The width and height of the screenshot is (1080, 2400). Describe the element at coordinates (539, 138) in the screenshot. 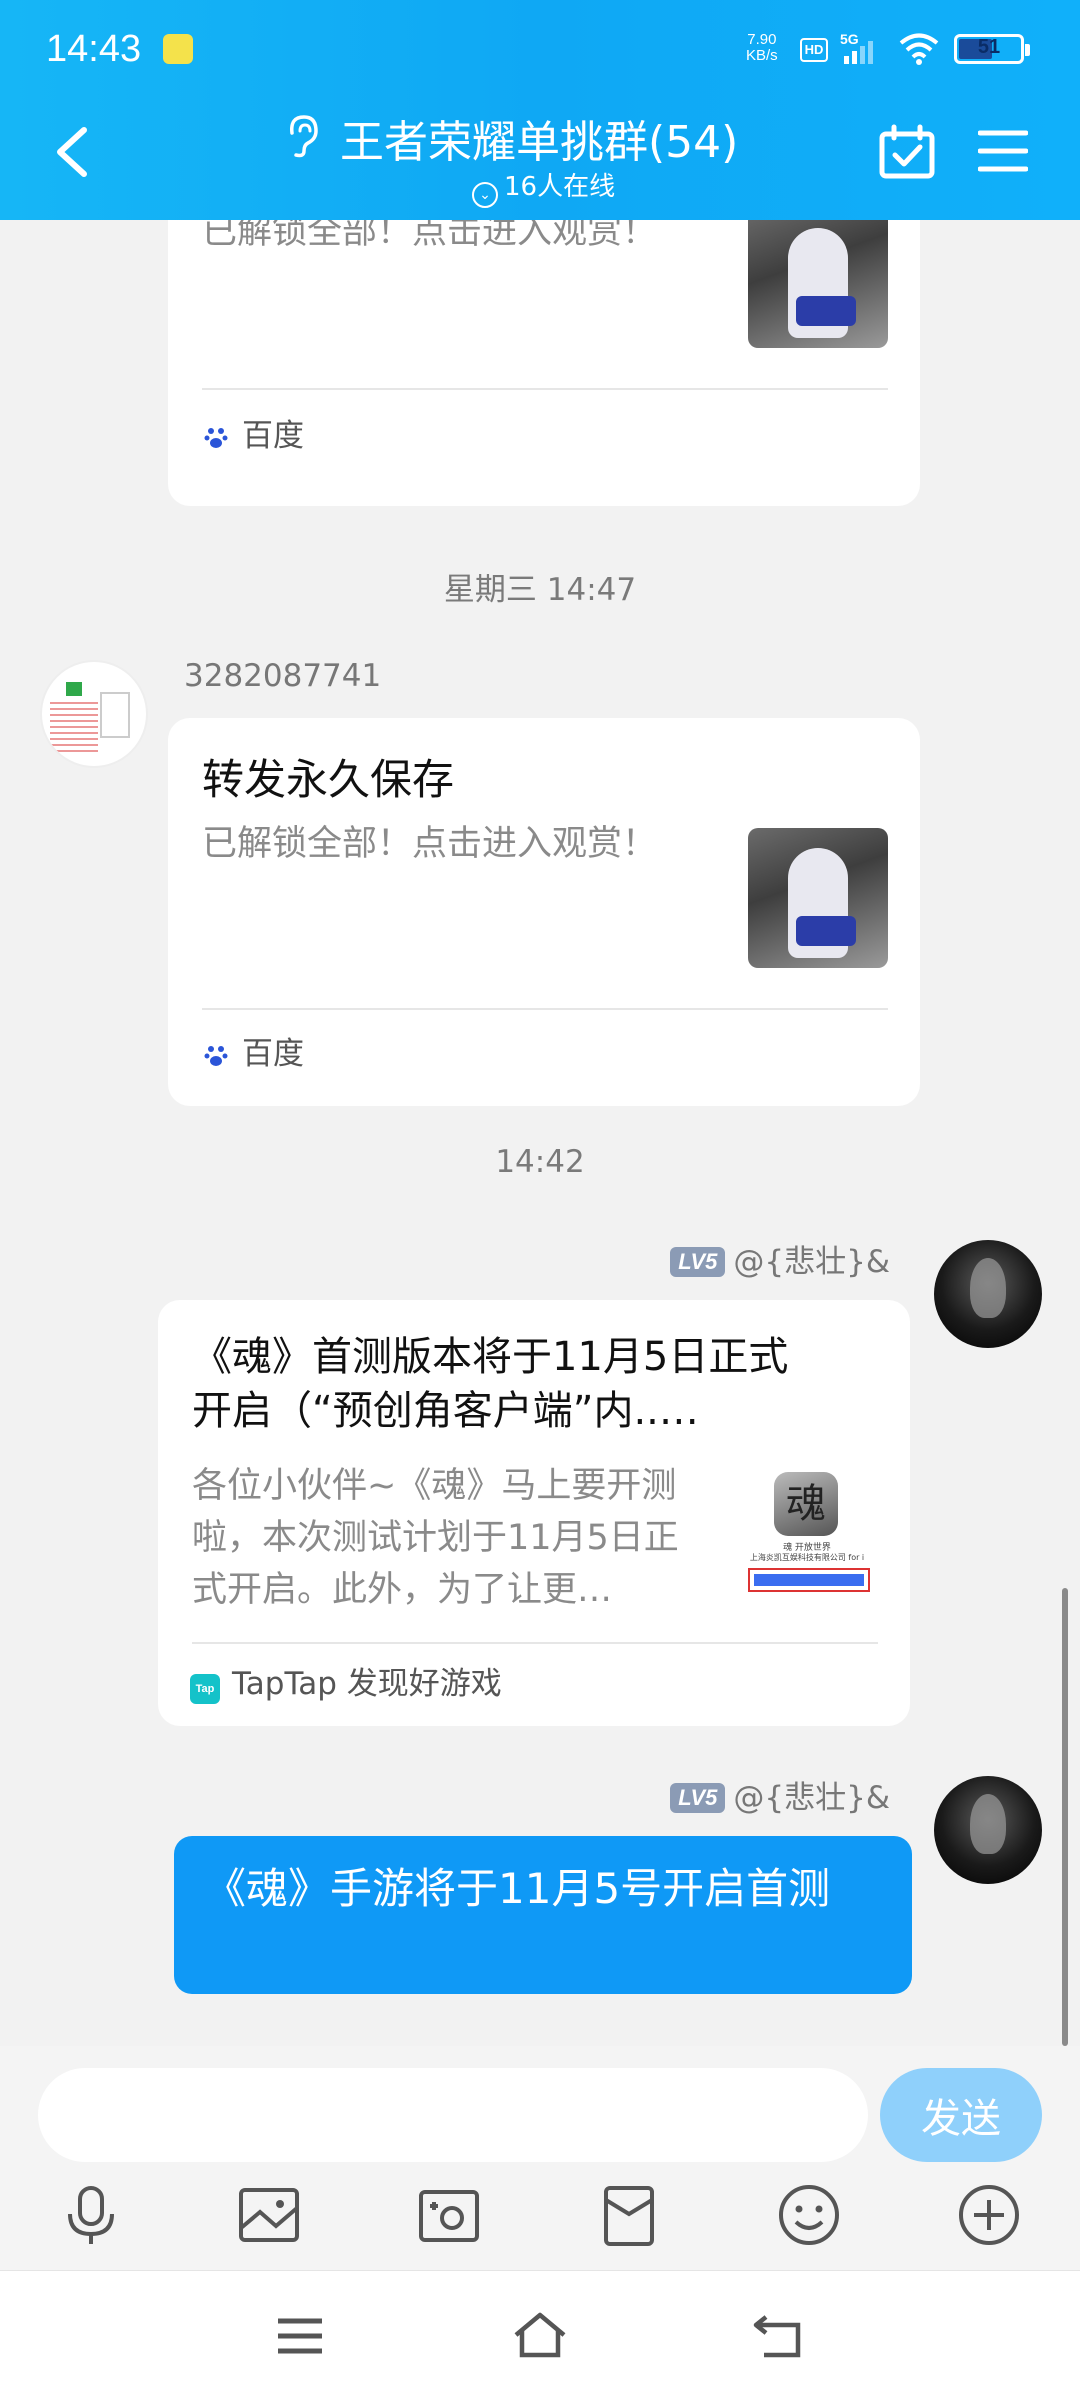

I see `group-title: 王者荣耀单挑群(54)` at that location.